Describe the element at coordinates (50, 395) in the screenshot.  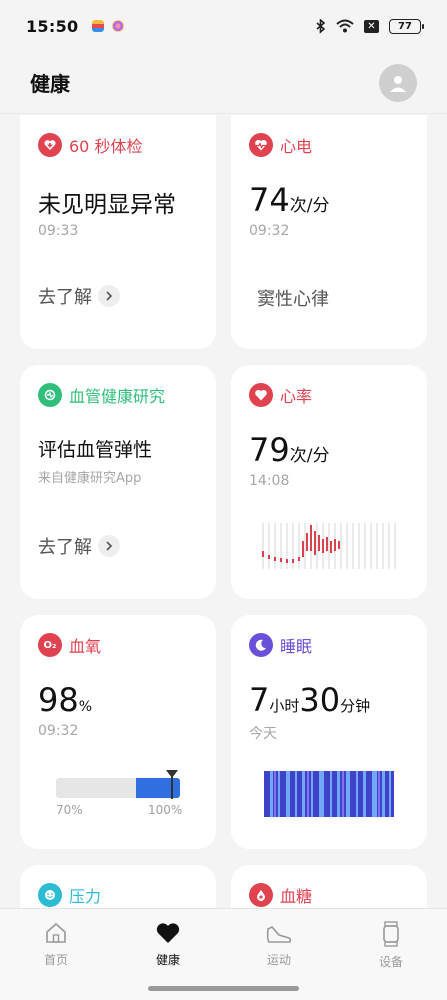
I see `vascular-icon` at that location.